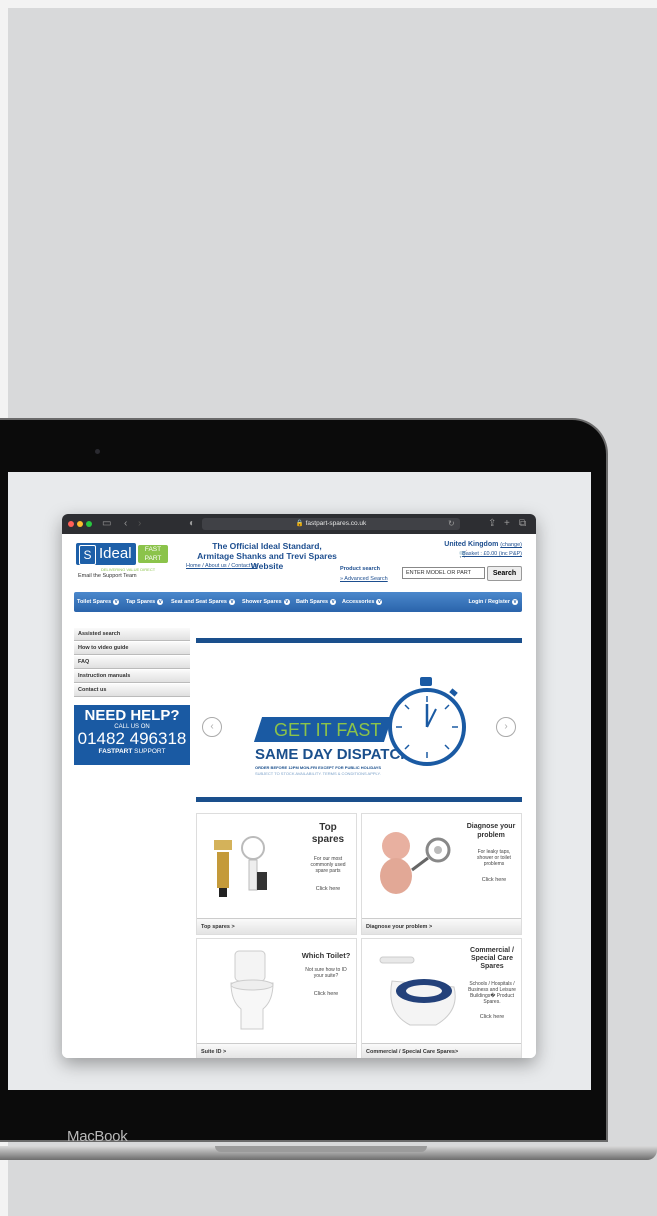  What do you see at coordinates (415, 863) in the screenshot?
I see `figure-magnifier-image` at bounding box center [415, 863].